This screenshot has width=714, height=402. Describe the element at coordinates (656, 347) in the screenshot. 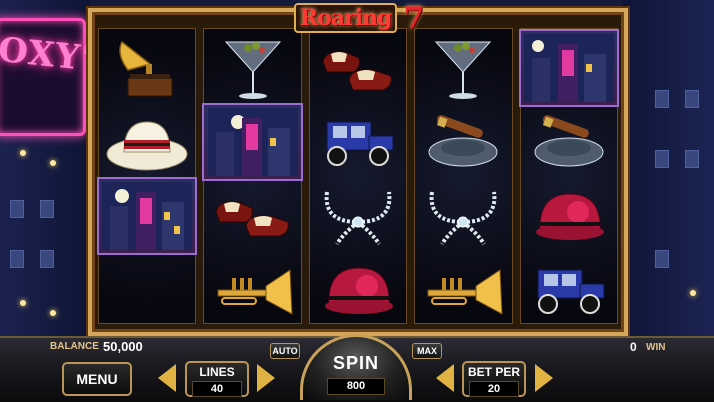

I see `win-label: WIN` at that location.